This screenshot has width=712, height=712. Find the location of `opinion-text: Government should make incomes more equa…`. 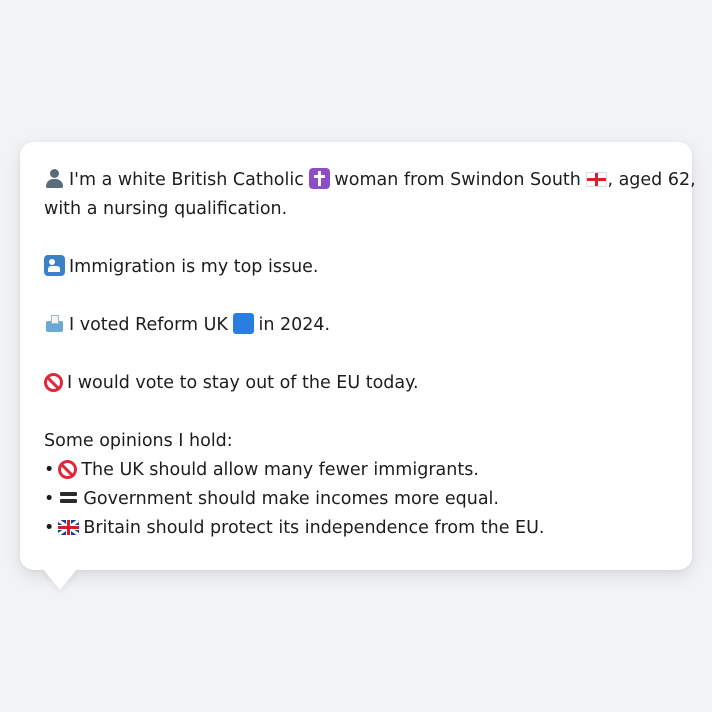

opinion-text: Government should make incomes more equa… is located at coordinates (291, 499).